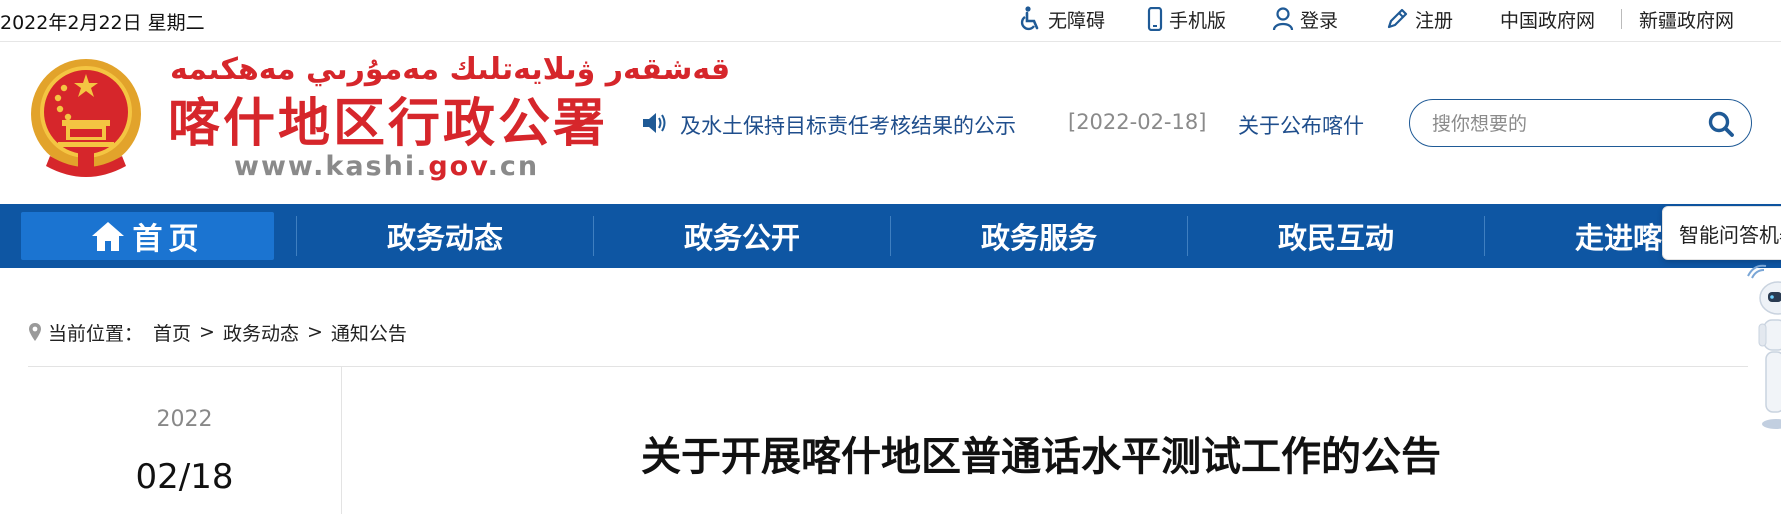 This screenshot has width=1781, height=514. Describe the element at coordinates (1029, 18) in the screenshot. I see `wheelchair-icon` at that location.